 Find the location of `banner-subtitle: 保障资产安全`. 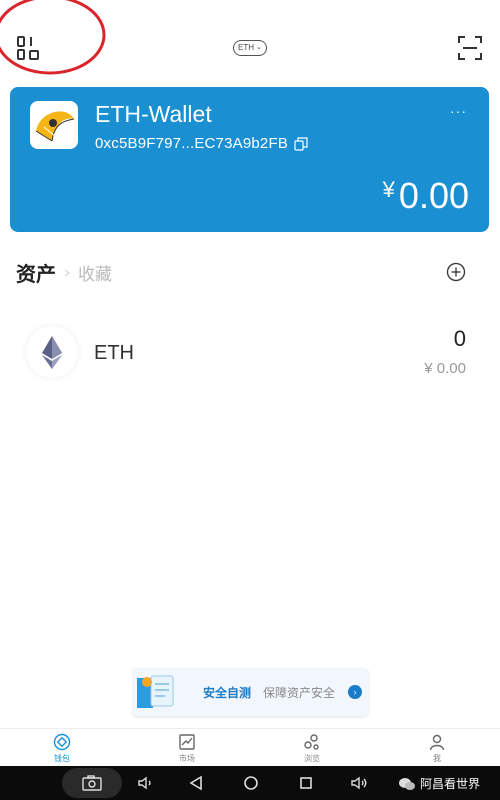

banner-subtitle: 保障资产安全 is located at coordinates (299, 693).